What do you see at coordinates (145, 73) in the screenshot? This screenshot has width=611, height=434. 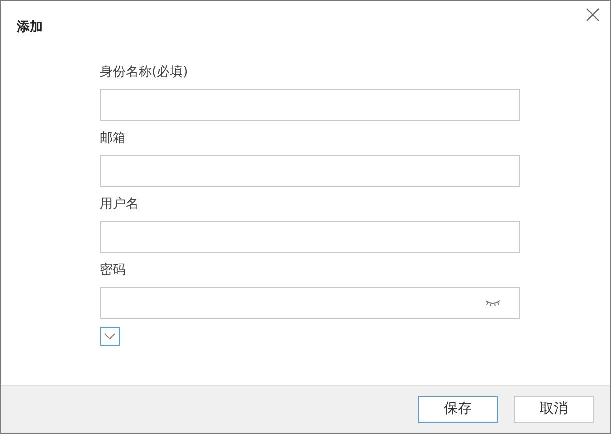 I see `field-label: 身份名称(必填)` at bounding box center [145, 73].